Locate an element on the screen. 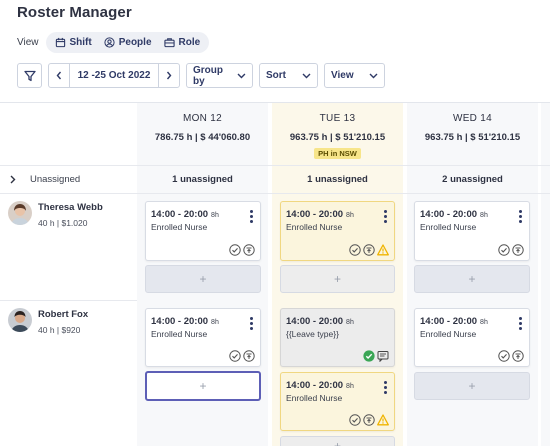 This screenshot has width=550, height=446. view-dropdown-label: View is located at coordinates (342, 75).